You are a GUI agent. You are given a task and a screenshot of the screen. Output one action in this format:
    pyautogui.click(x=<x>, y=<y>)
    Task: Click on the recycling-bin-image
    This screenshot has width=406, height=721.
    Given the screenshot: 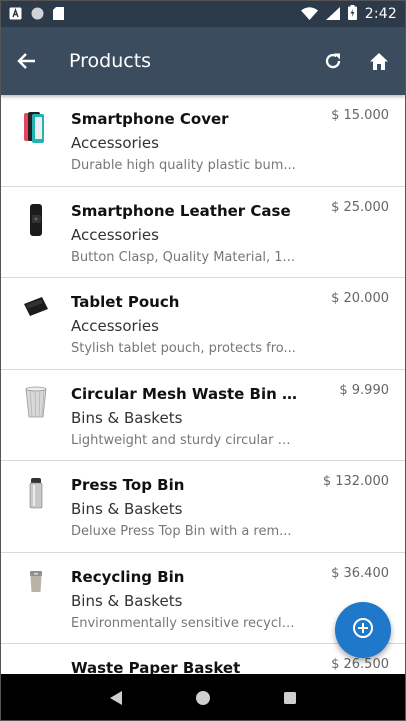 What is the action you would take?
    pyautogui.click(x=36, y=598)
    